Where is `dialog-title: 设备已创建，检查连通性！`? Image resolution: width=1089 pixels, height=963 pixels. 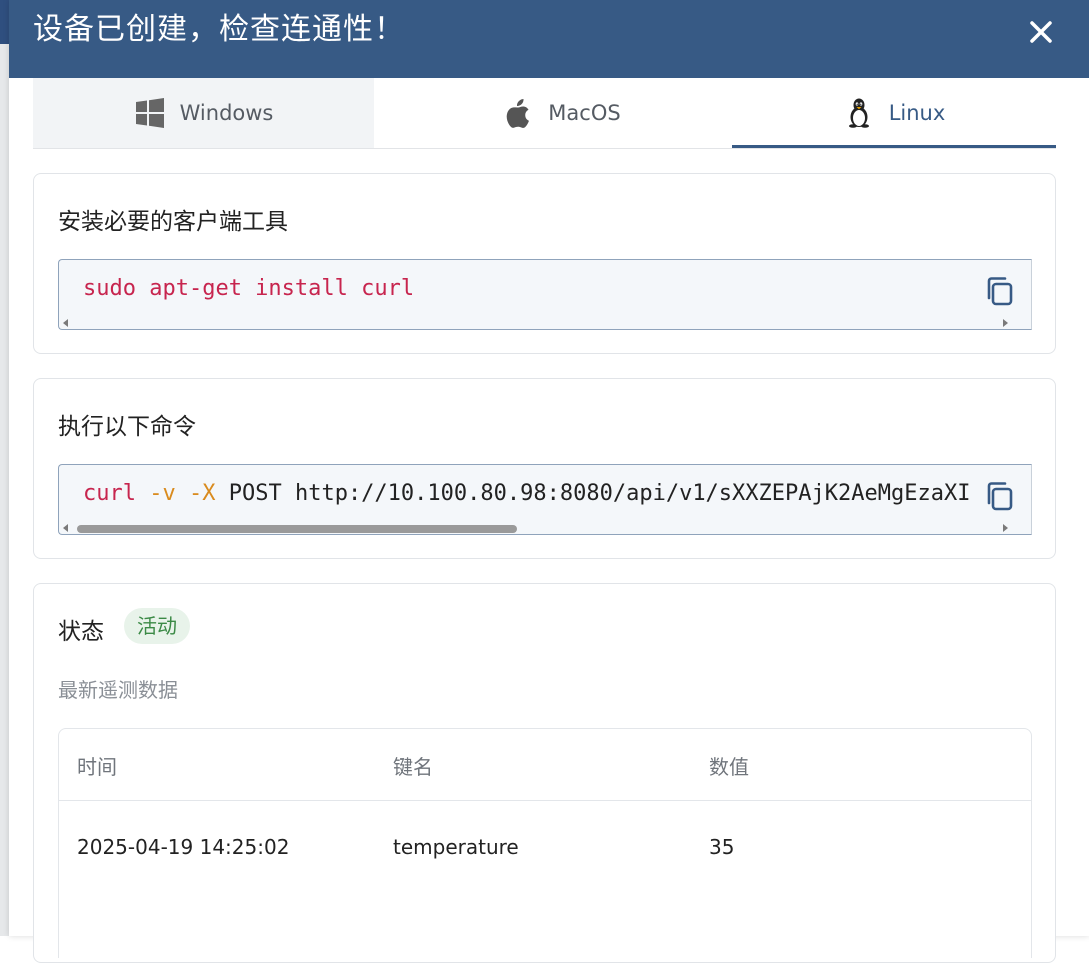
dialog-title: 设备已创建，检查连通性！ is located at coordinates (219, 29).